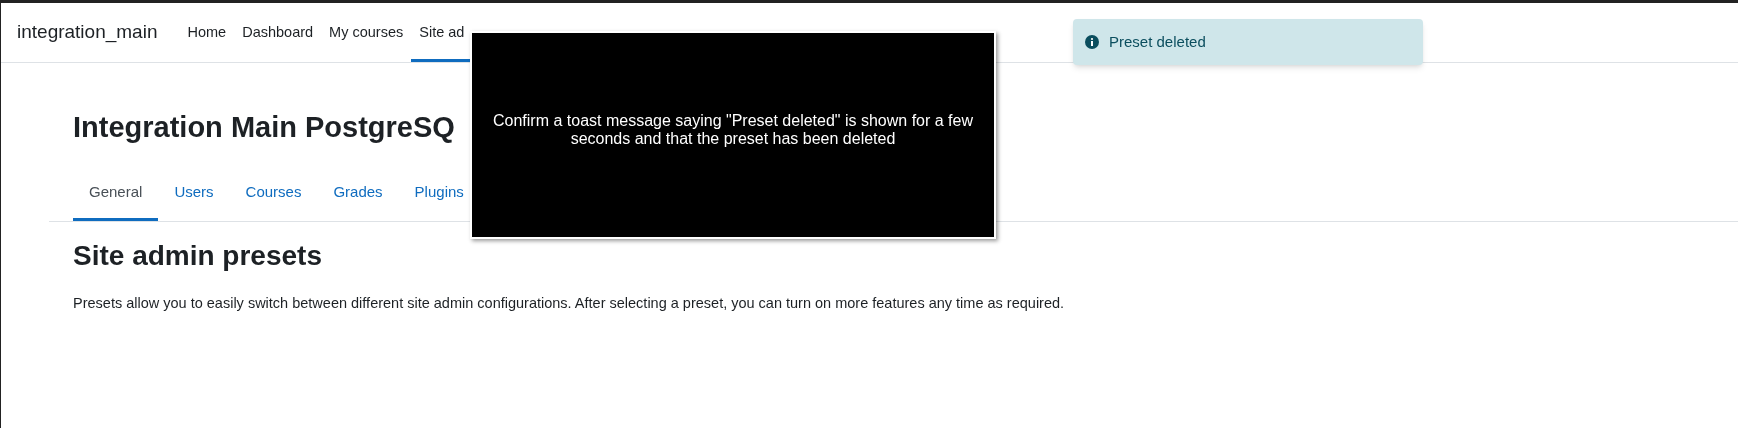 This screenshot has width=1738, height=428. I want to click on info-icon, so click(1092, 42).